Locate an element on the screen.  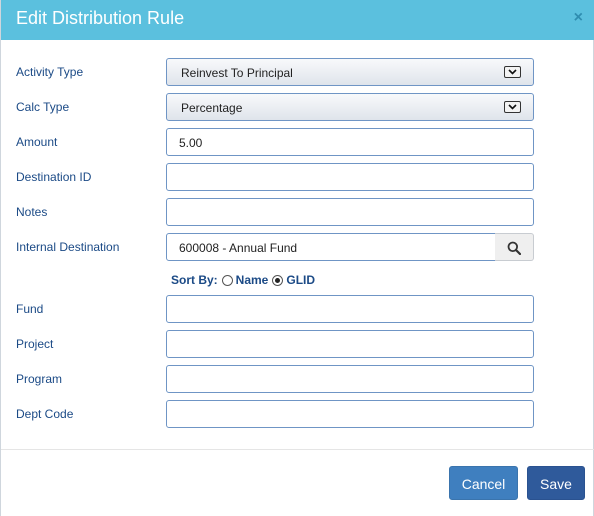
notes-input is located at coordinates (350, 212).